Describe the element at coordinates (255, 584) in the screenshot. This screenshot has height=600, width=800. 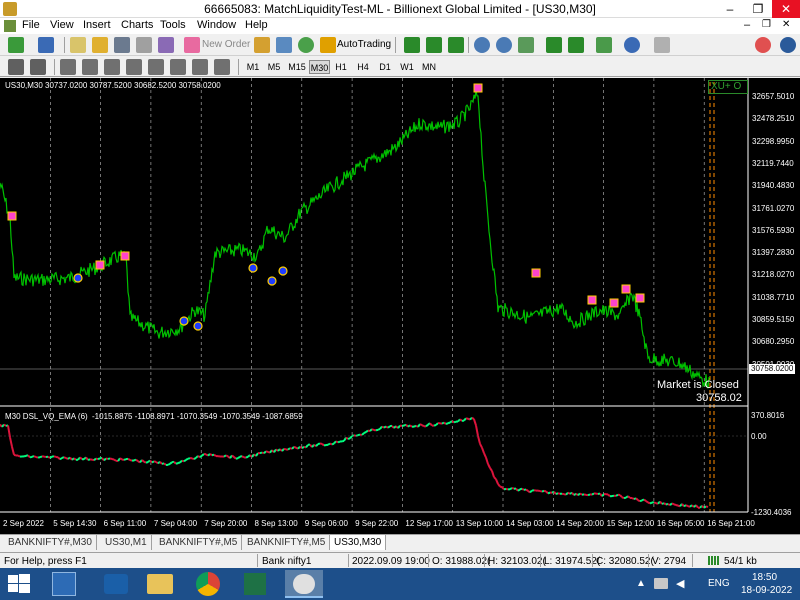
I see `excel-icon` at that location.